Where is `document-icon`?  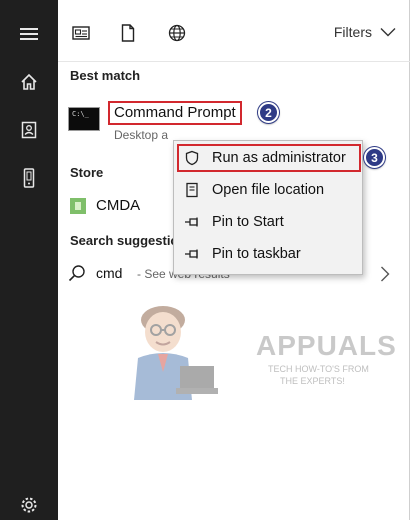 document-icon is located at coordinates (128, 33).